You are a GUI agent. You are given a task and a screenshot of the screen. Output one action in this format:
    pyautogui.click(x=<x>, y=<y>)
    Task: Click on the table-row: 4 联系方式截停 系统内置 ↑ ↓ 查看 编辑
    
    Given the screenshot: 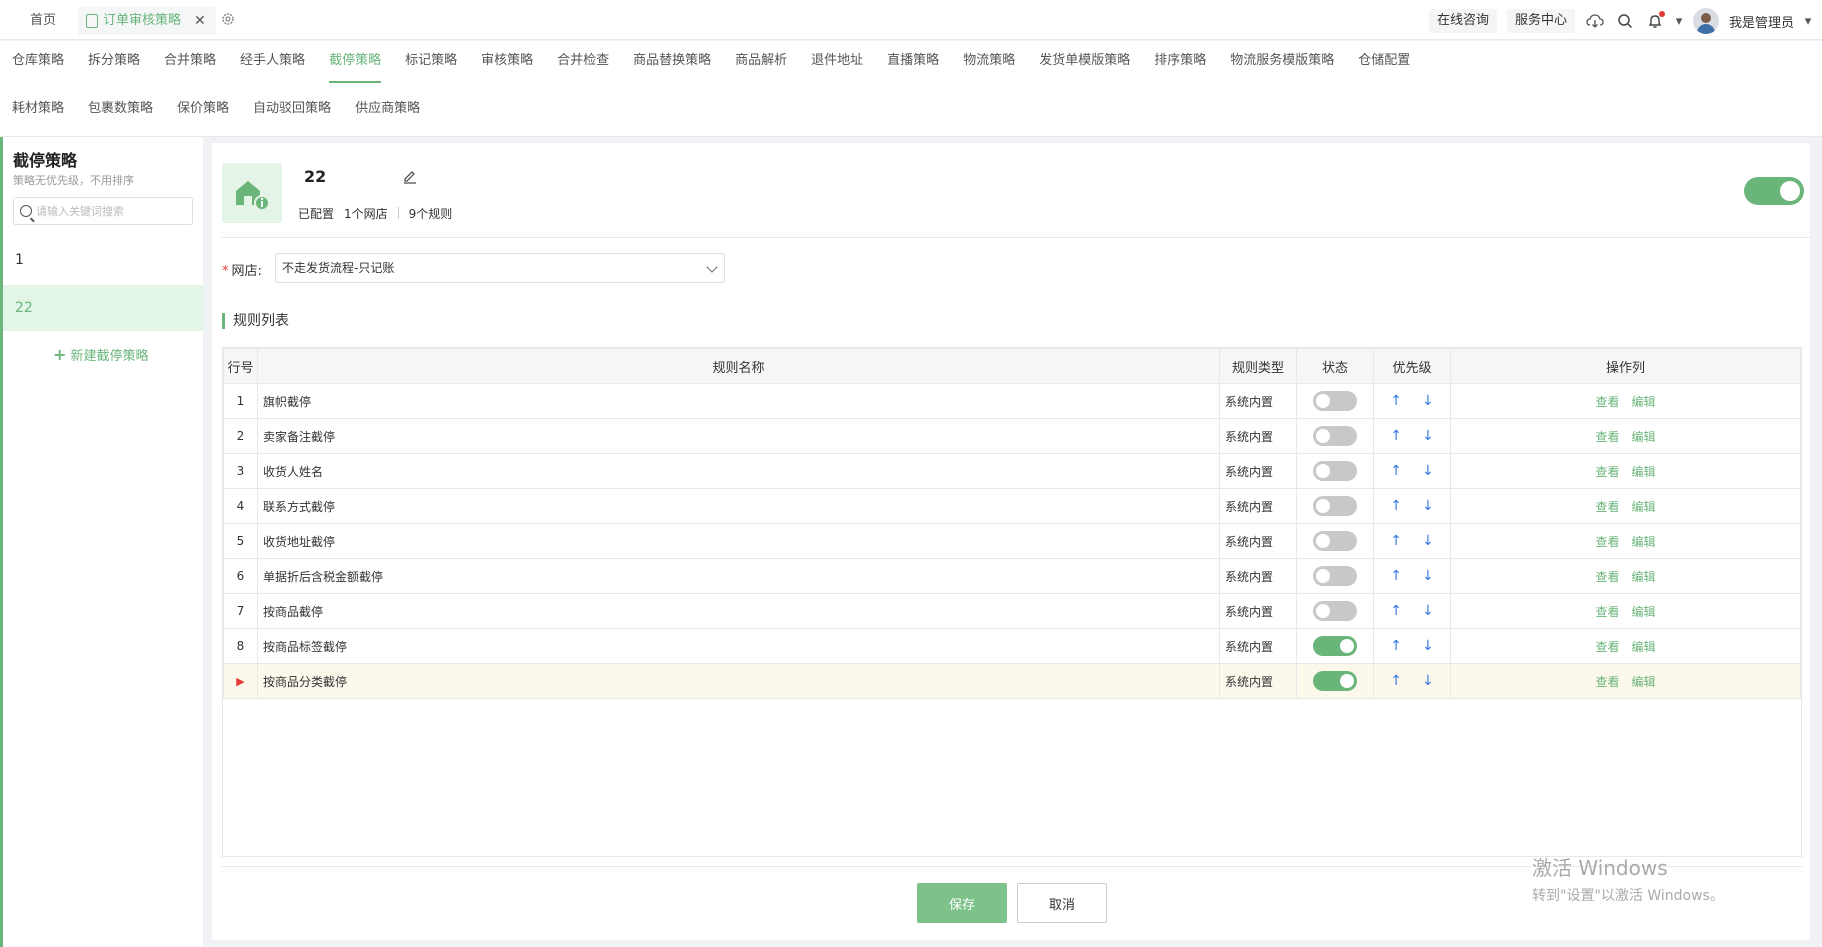 What is the action you would take?
    pyautogui.click(x=1012, y=506)
    